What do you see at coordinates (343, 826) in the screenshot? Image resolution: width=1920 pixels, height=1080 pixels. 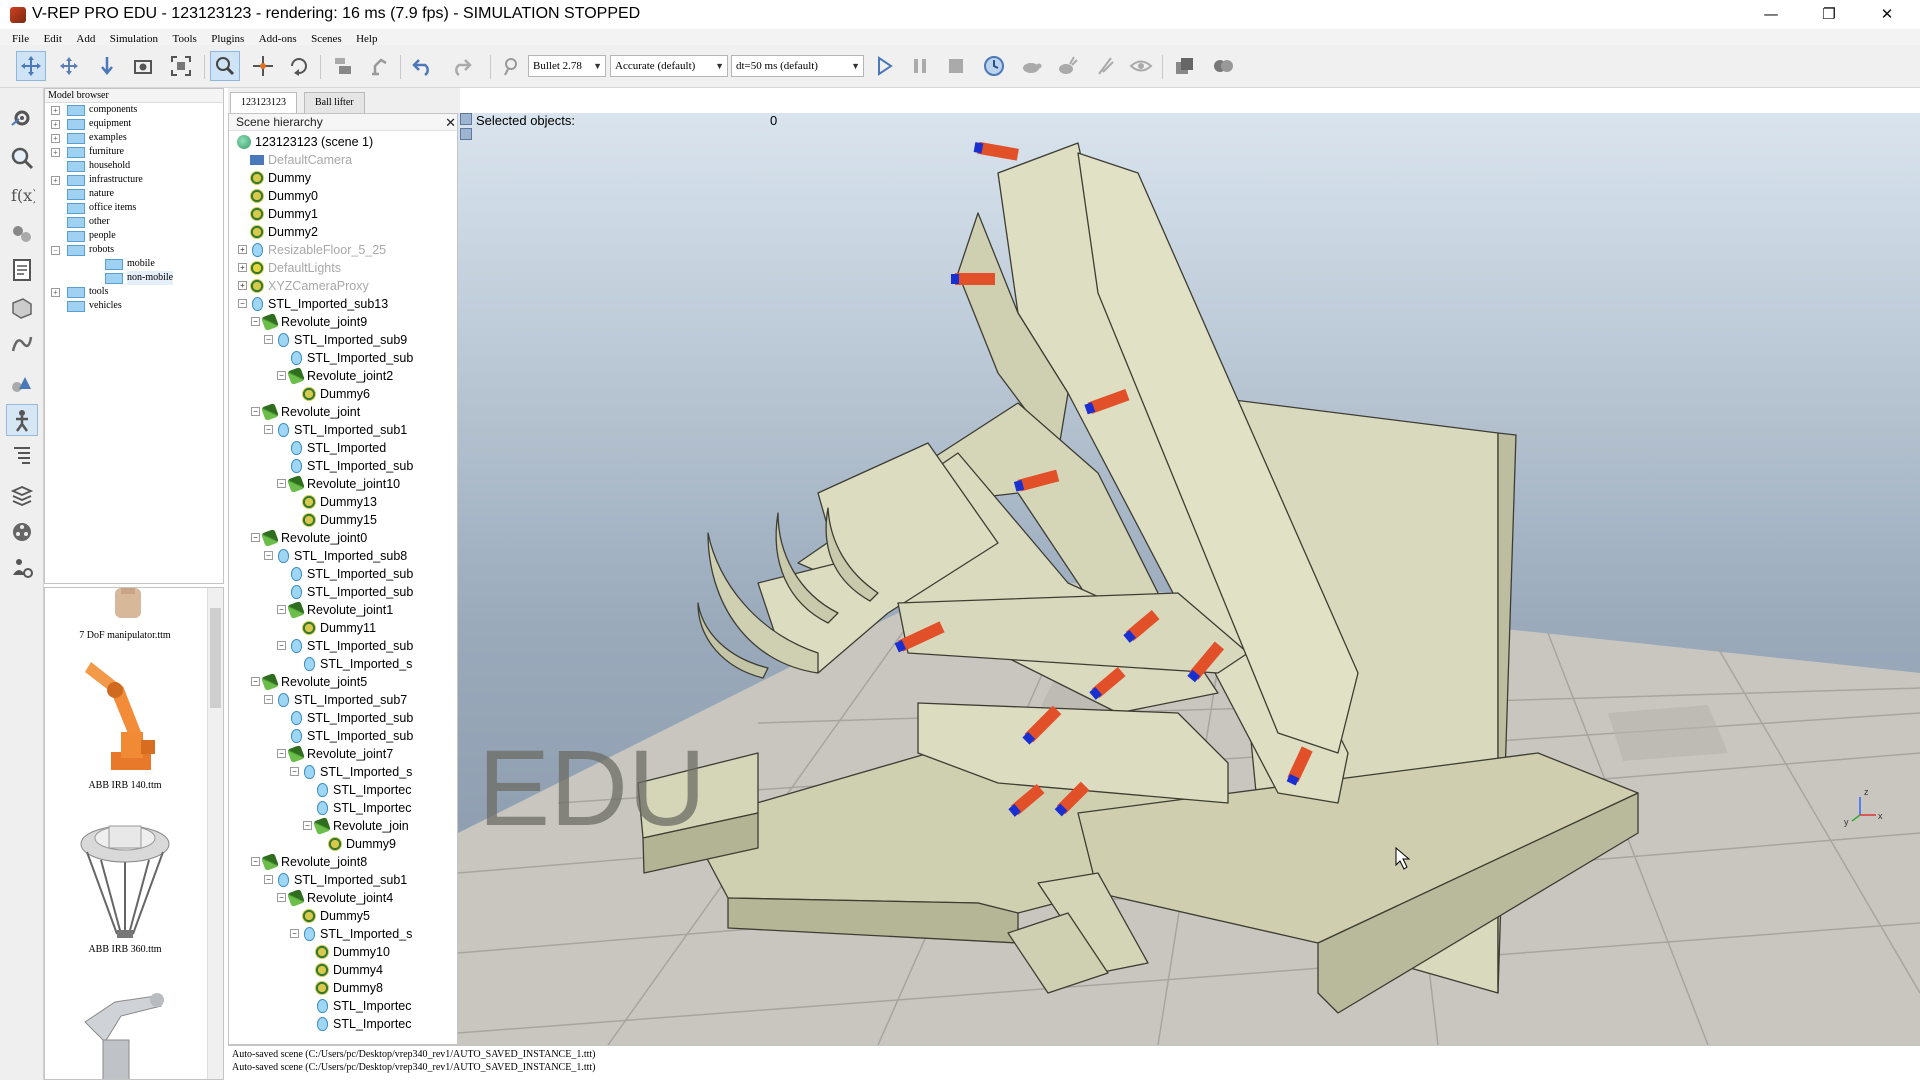 I see `hierarchy-row: − Revolute_join` at bounding box center [343, 826].